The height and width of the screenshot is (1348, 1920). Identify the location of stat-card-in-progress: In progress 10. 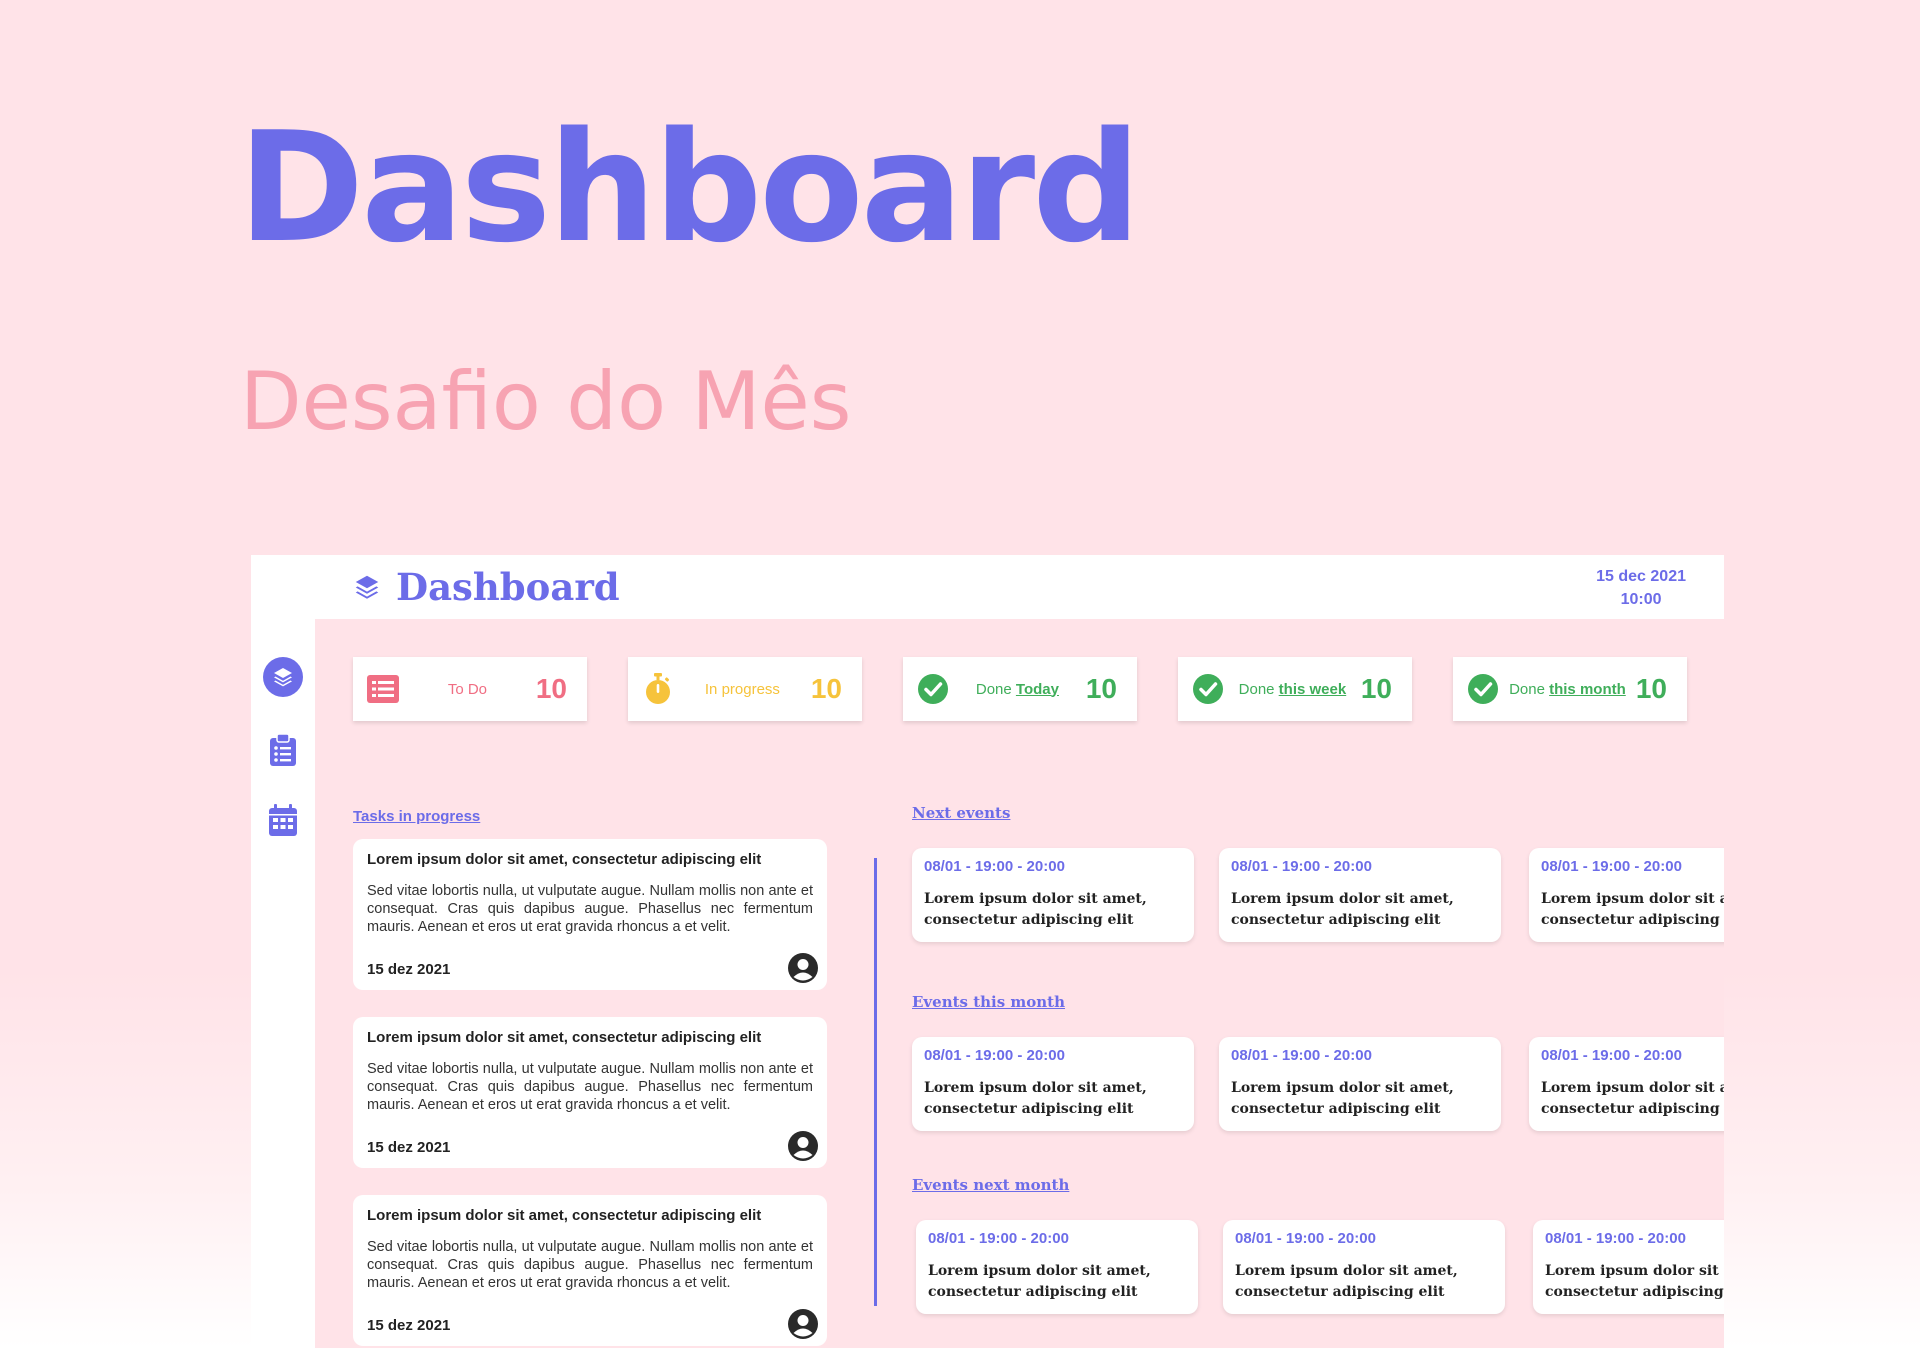
(745, 689).